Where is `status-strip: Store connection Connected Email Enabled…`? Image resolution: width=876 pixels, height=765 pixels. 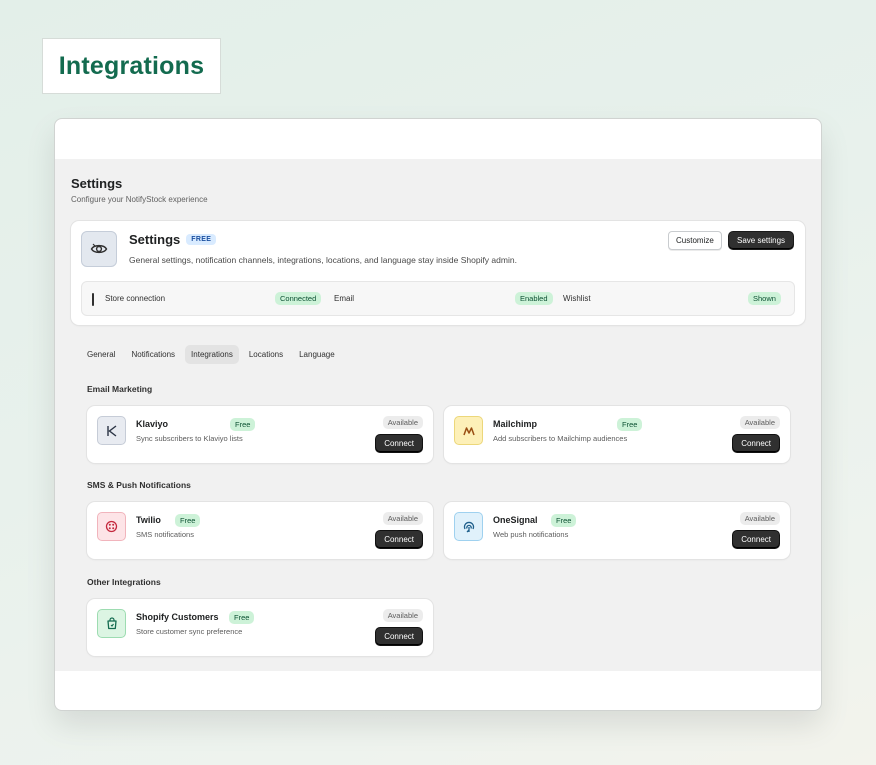 status-strip: Store connection Connected Email Enabled… is located at coordinates (438, 298).